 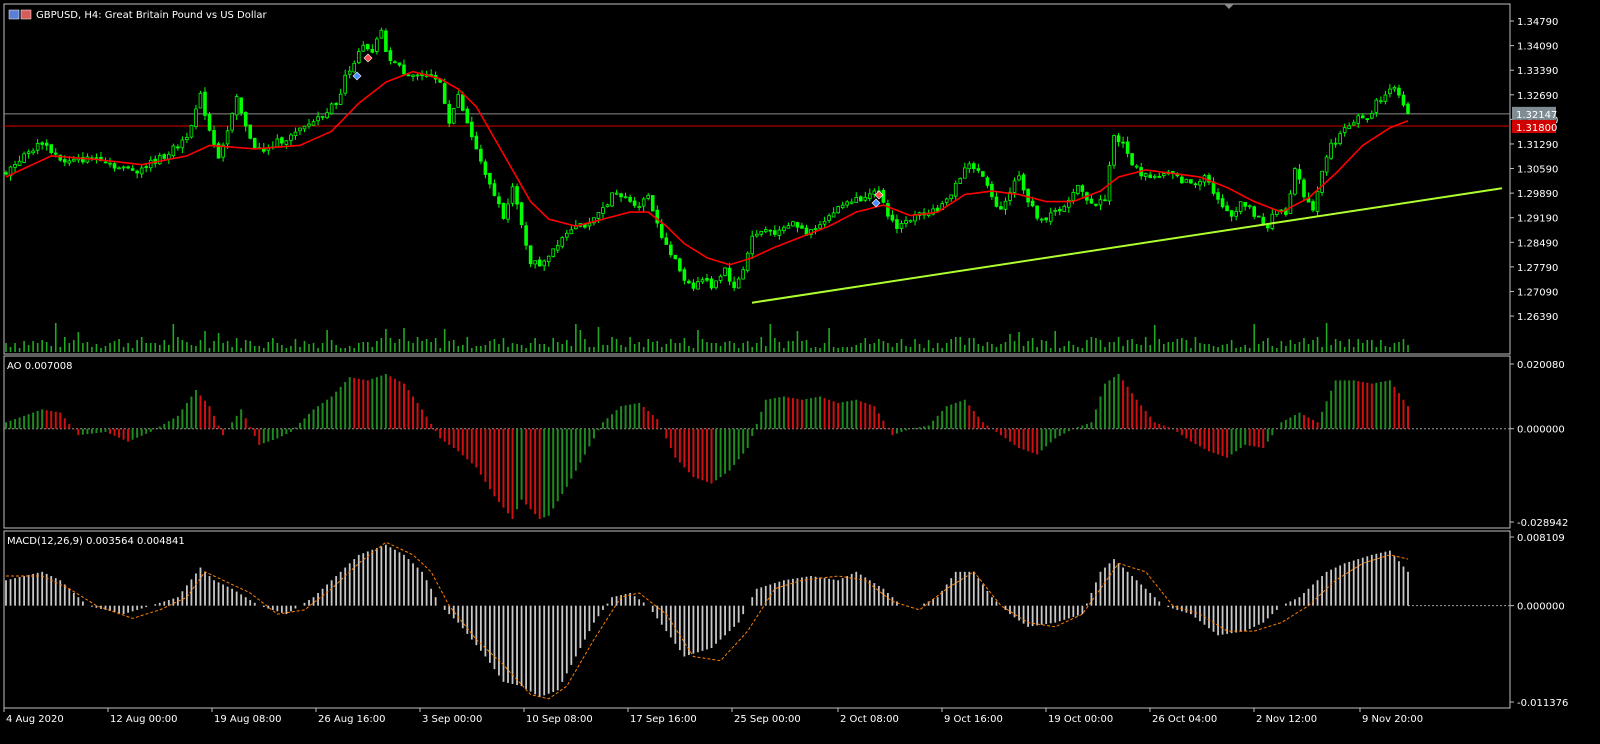 I want to click on time-tick-label: 2 Oct 08:00, so click(x=869, y=719).